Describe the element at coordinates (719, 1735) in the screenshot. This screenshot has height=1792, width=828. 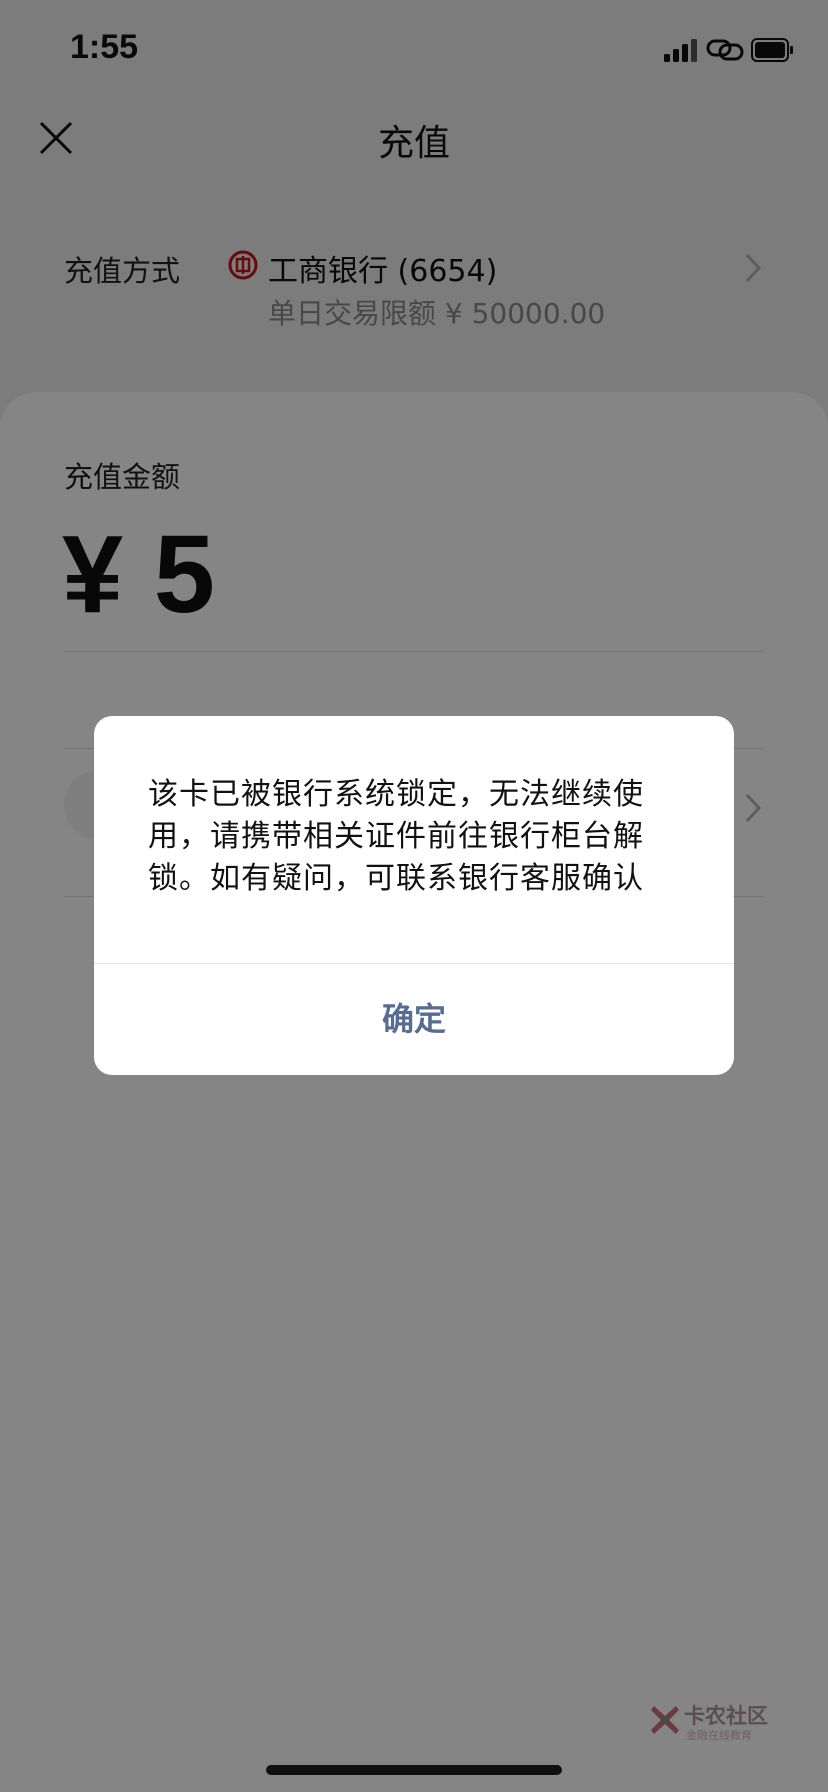
I see `watermark-subtitle: 金融在线教育` at that location.